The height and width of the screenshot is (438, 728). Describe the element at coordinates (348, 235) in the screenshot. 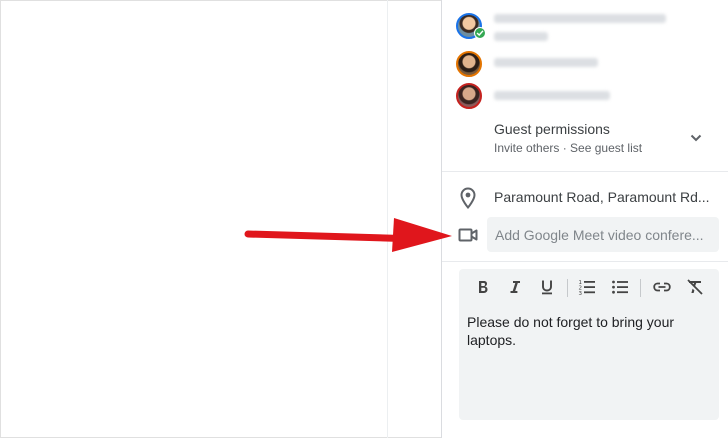

I see `annotation-arrow` at that location.